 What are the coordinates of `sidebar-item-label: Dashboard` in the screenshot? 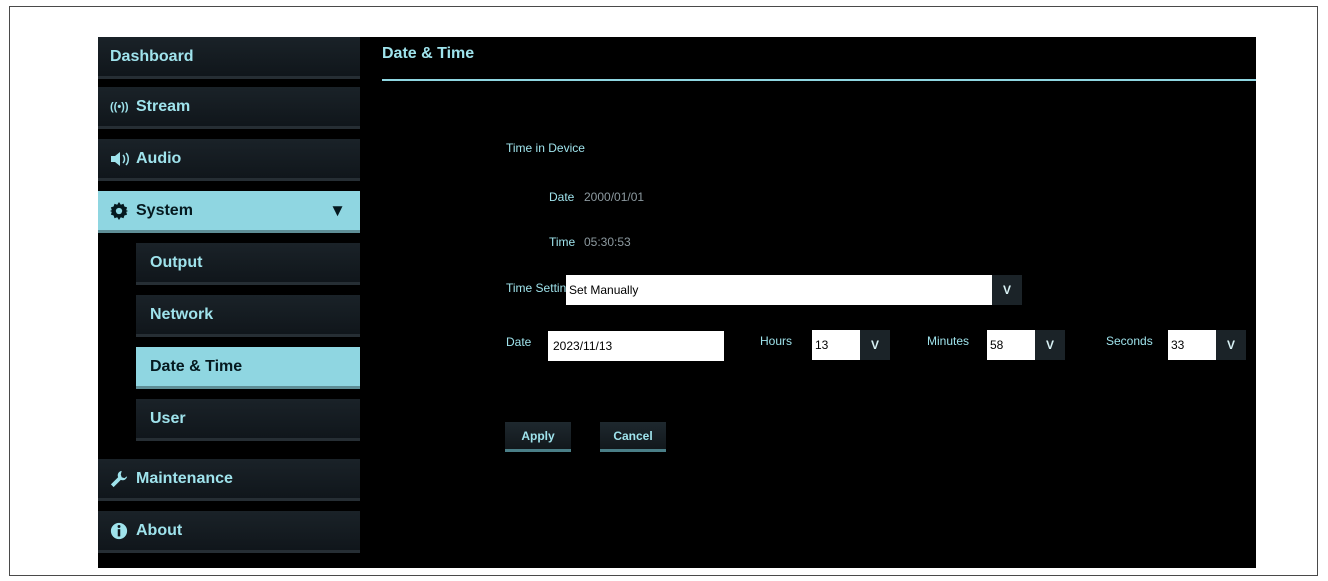 It's located at (152, 56).